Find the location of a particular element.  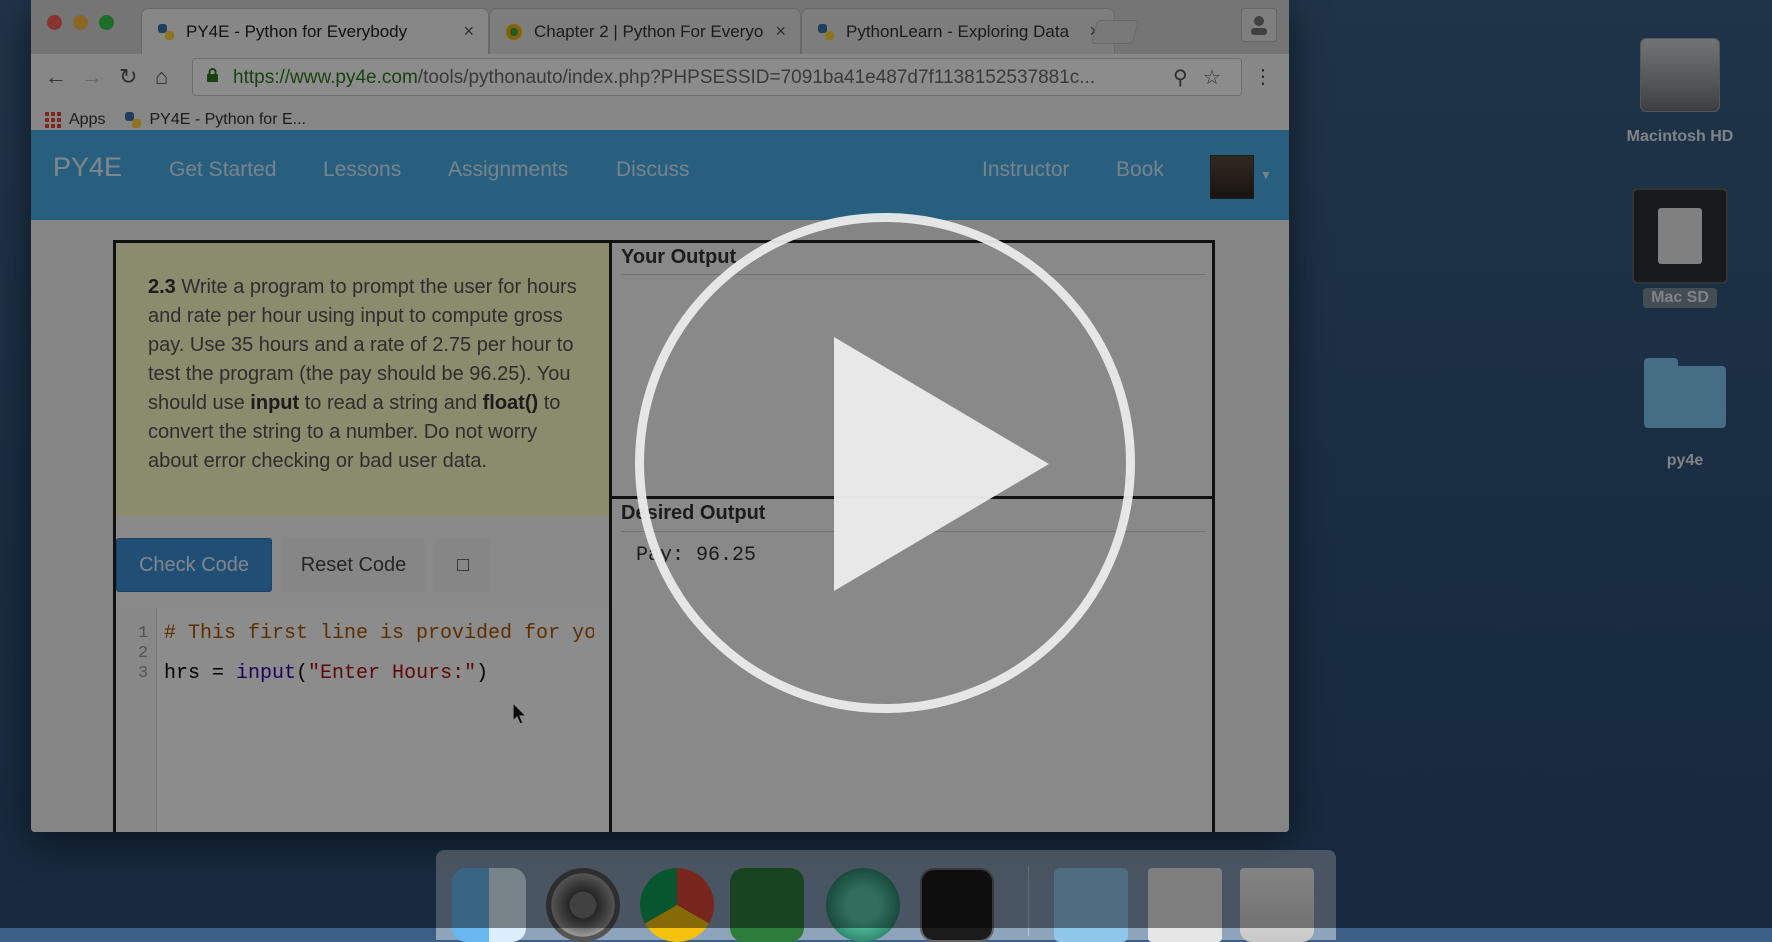

play-button is located at coordinates (885, 463).